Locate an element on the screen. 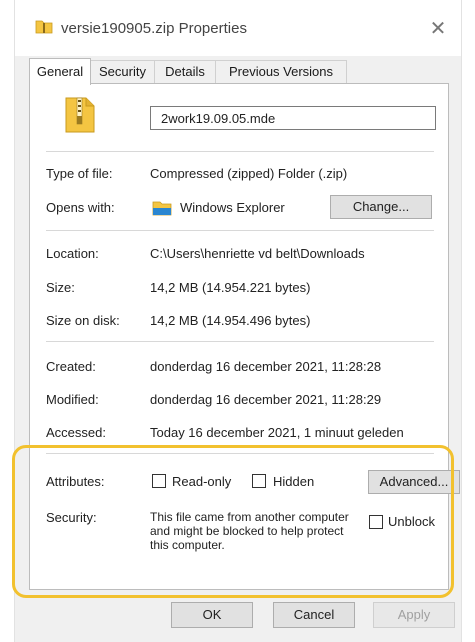 The width and height of the screenshot is (475, 642). ok-button: OK is located at coordinates (212, 615).